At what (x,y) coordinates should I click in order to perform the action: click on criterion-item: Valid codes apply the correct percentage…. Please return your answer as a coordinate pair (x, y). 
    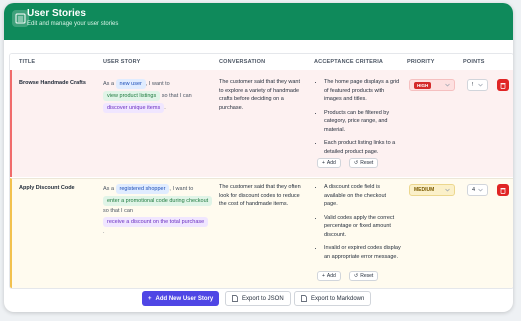
    Looking at the image, I should click on (362, 227).